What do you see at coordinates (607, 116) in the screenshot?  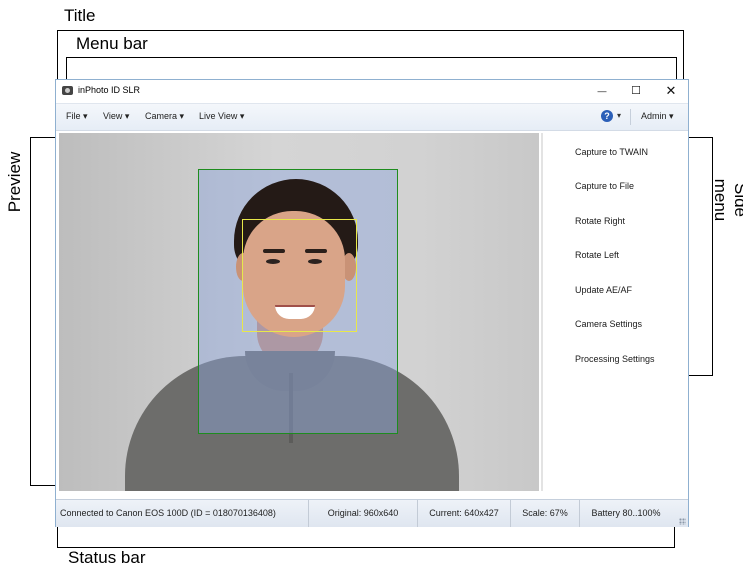 I see `help-icon: ?` at bounding box center [607, 116].